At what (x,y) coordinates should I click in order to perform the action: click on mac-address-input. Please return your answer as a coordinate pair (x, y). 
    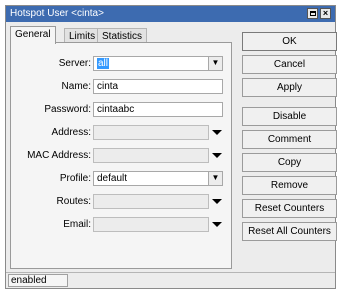
    Looking at the image, I should click on (151, 155).